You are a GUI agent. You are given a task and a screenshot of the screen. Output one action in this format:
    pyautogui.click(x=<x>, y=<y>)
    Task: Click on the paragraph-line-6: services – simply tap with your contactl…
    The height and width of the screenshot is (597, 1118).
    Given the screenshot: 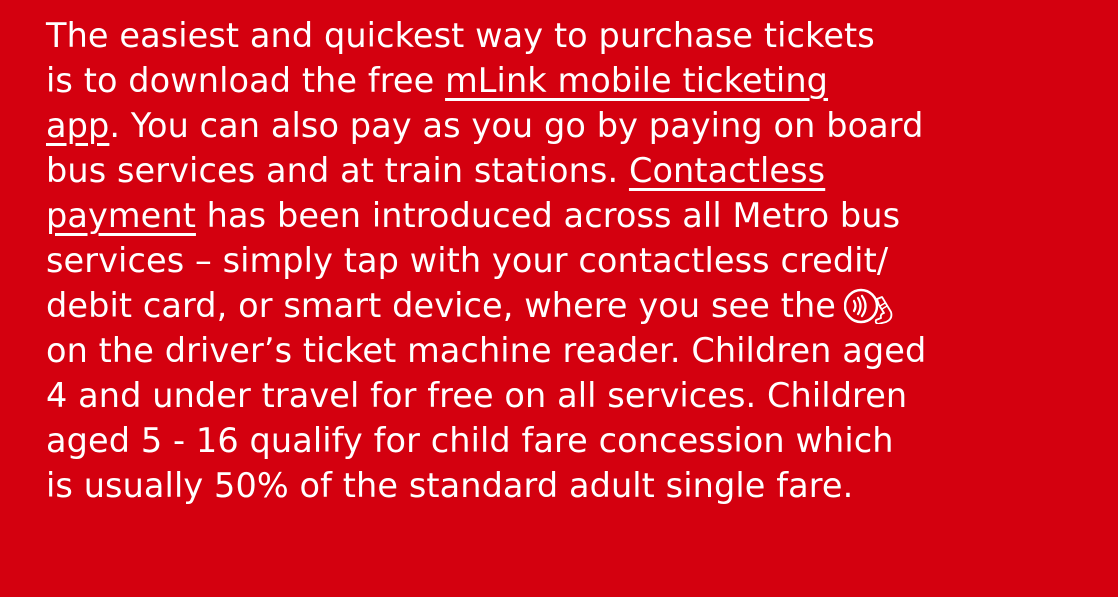 What is the action you would take?
    pyautogui.click(x=467, y=260)
    